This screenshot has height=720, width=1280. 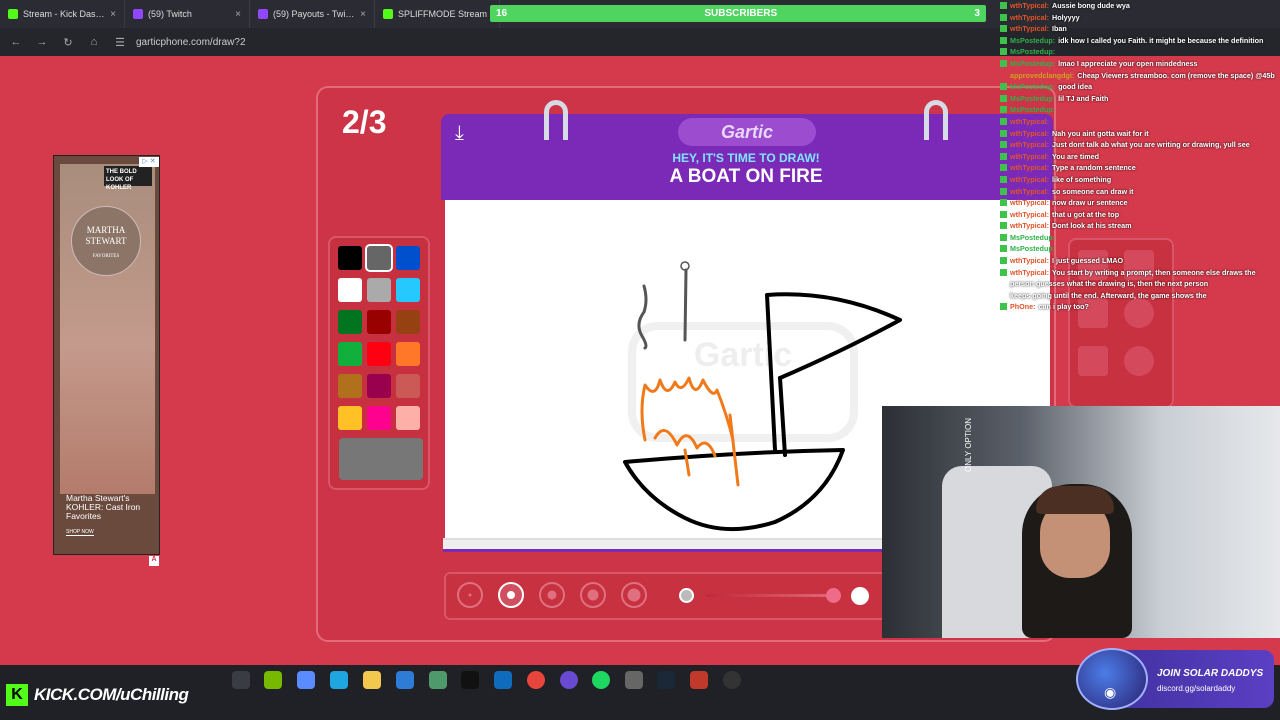 I want to click on url-field: garticphone.com/draw?2, so click(x=191, y=42).